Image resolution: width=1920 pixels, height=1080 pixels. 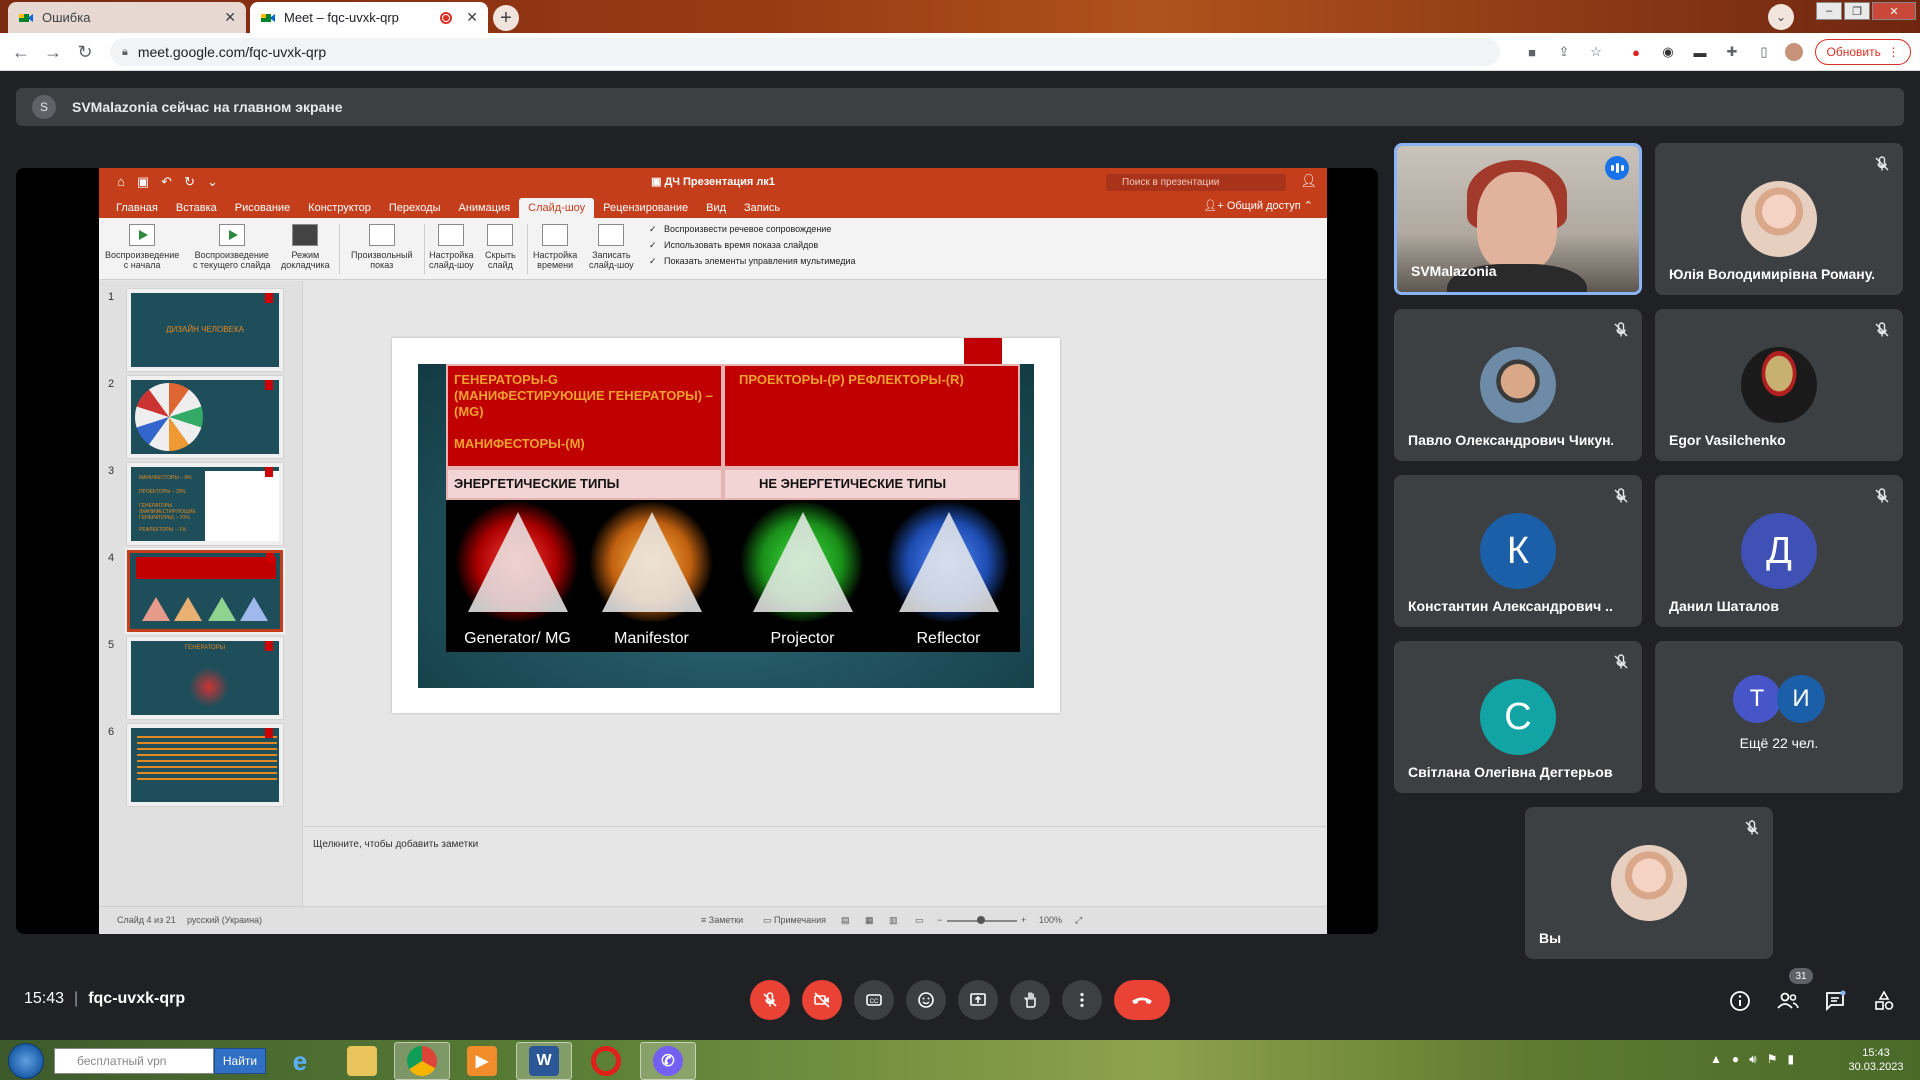 What do you see at coordinates (205, 678) in the screenshot?
I see `slide-thumbnail-5: ГЕНЕРАТОРЫ` at bounding box center [205, 678].